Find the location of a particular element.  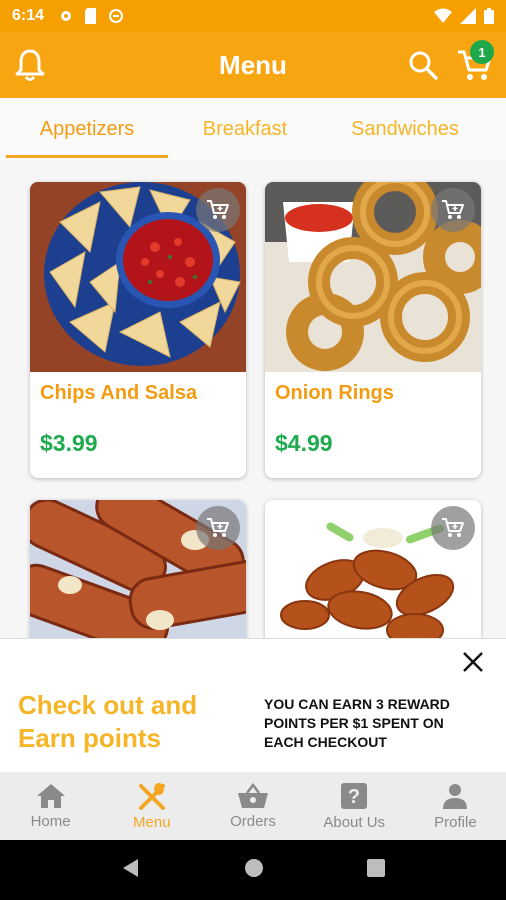

recents-icon is located at coordinates (375, 867).